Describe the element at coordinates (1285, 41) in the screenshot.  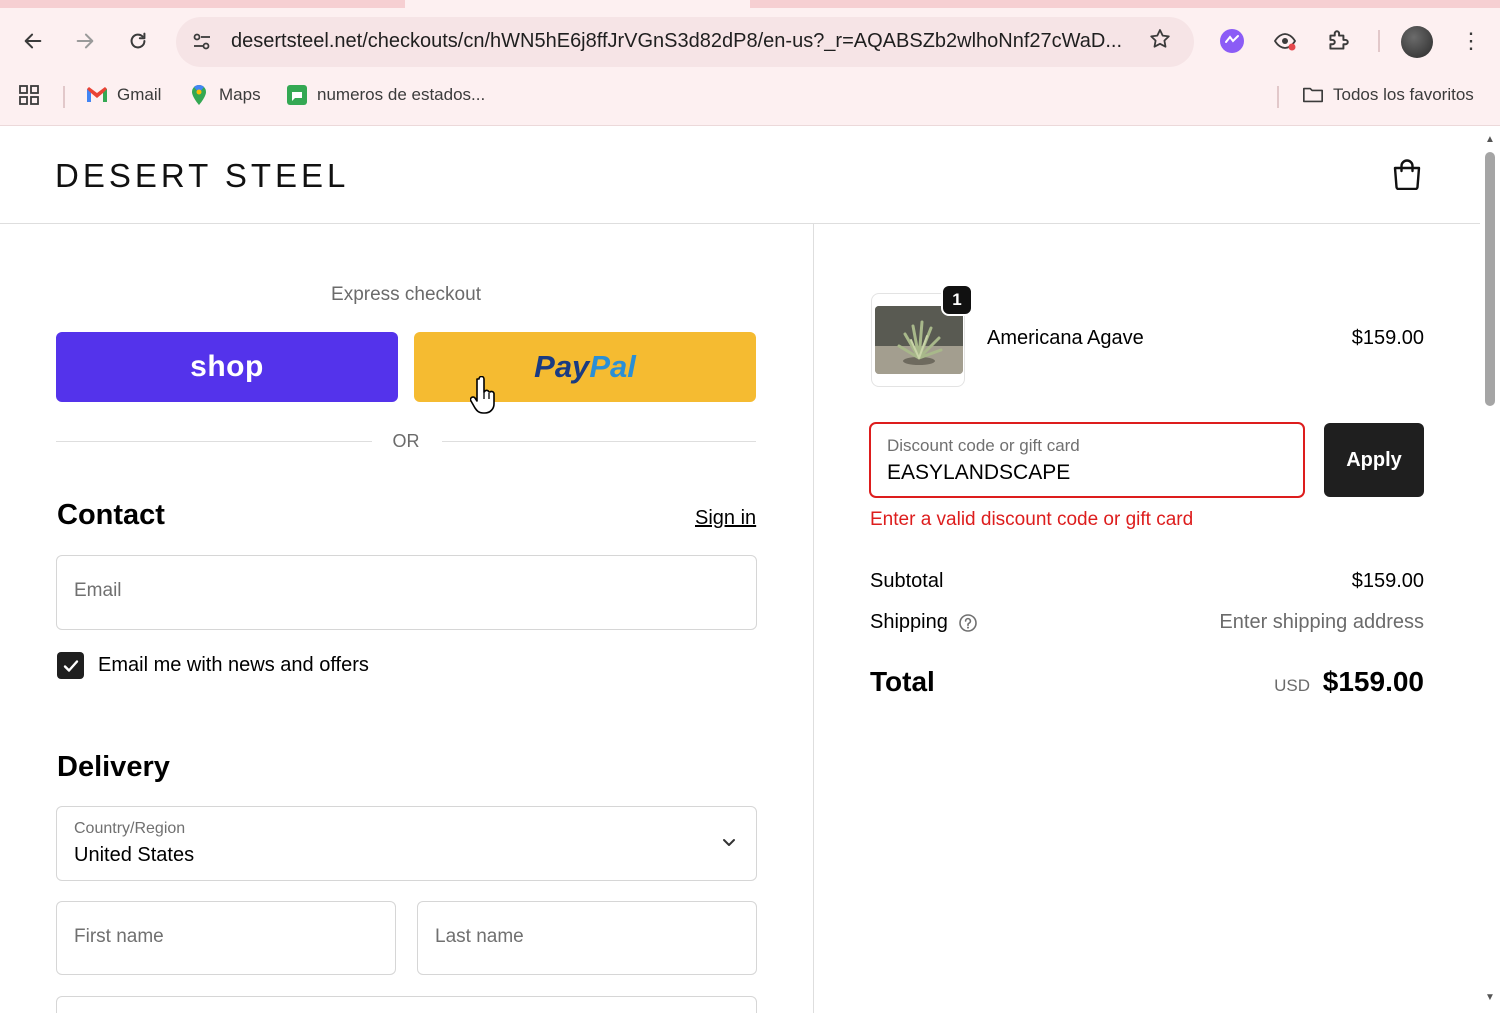
I see `extension-eye-icon` at that location.